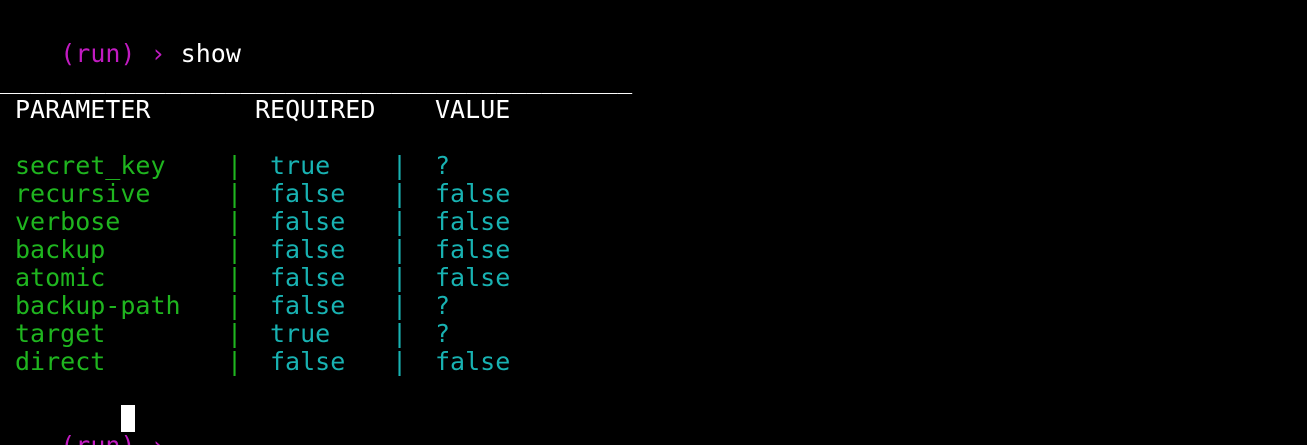  Describe the element at coordinates (60, 249) in the screenshot. I see `parameter-name: backup` at that location.